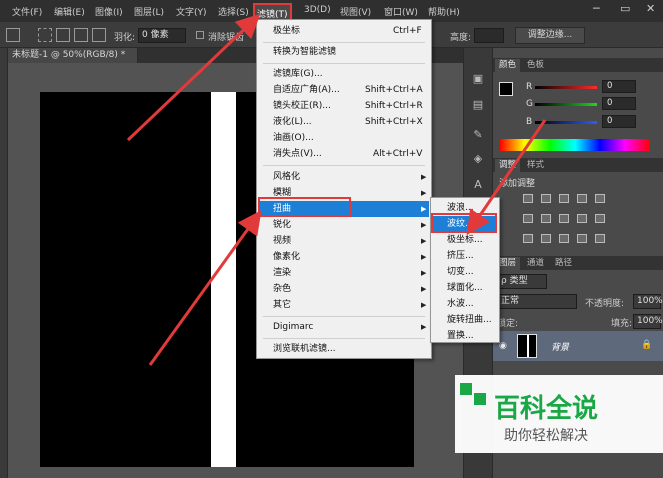 The image size is (663, 478). I want to click on layer-kind-filter: ρ 类型, so click(522, 281).